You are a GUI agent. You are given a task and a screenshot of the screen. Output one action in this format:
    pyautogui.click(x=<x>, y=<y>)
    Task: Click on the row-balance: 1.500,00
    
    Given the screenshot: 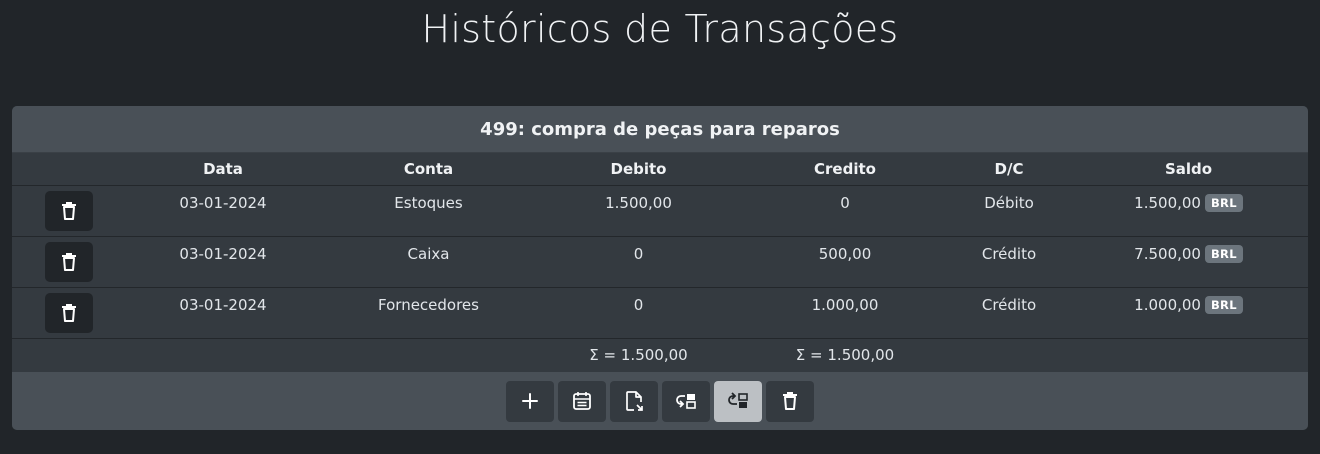 What is the action you would take?
    pyautogui.click(x=1167, y=203)
    